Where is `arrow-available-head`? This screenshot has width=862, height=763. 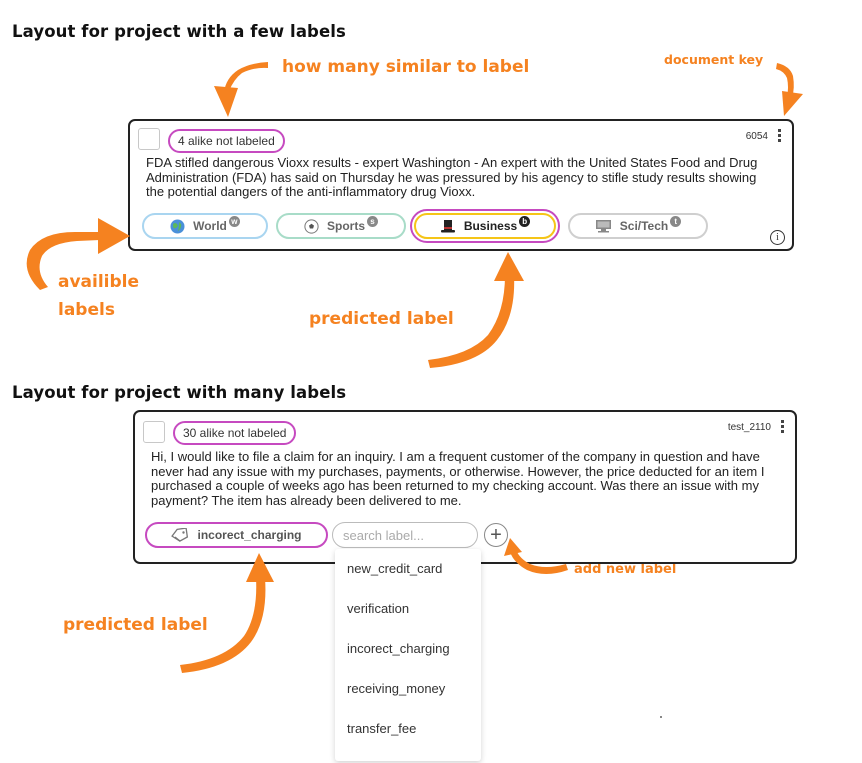
arrow-available-head is located at coordinates (114, 236).